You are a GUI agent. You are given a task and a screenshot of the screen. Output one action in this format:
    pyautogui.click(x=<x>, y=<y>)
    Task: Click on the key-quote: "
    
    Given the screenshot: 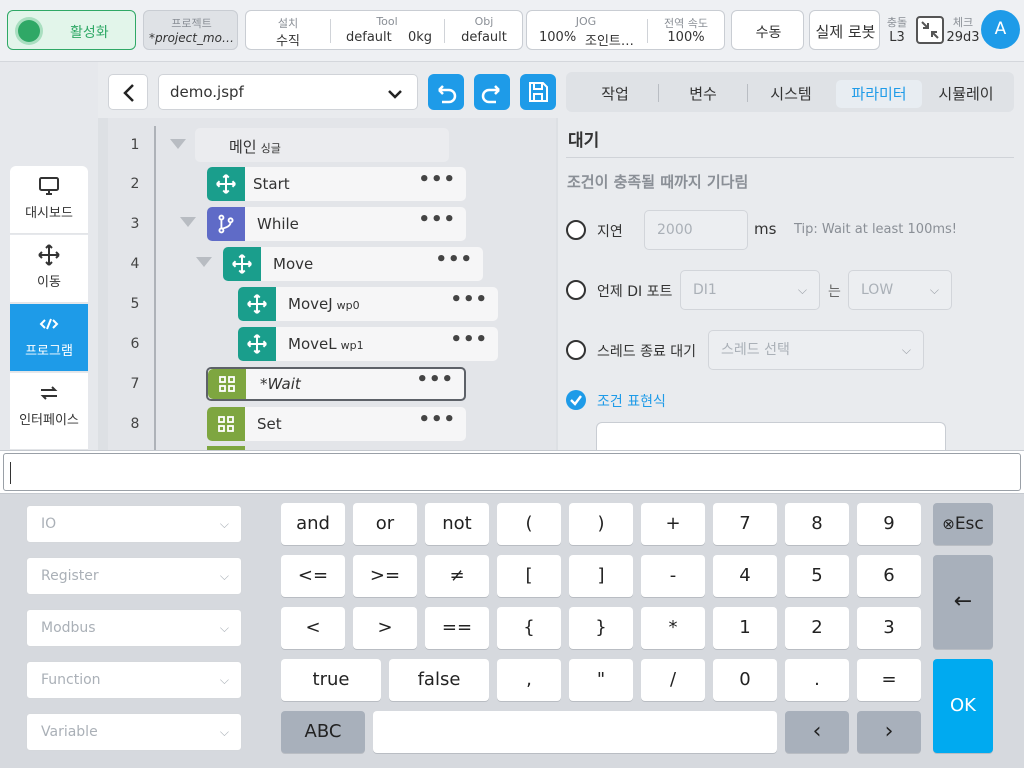 What is the action you would take?
    pyautogui.click(x=601, y=680)
    